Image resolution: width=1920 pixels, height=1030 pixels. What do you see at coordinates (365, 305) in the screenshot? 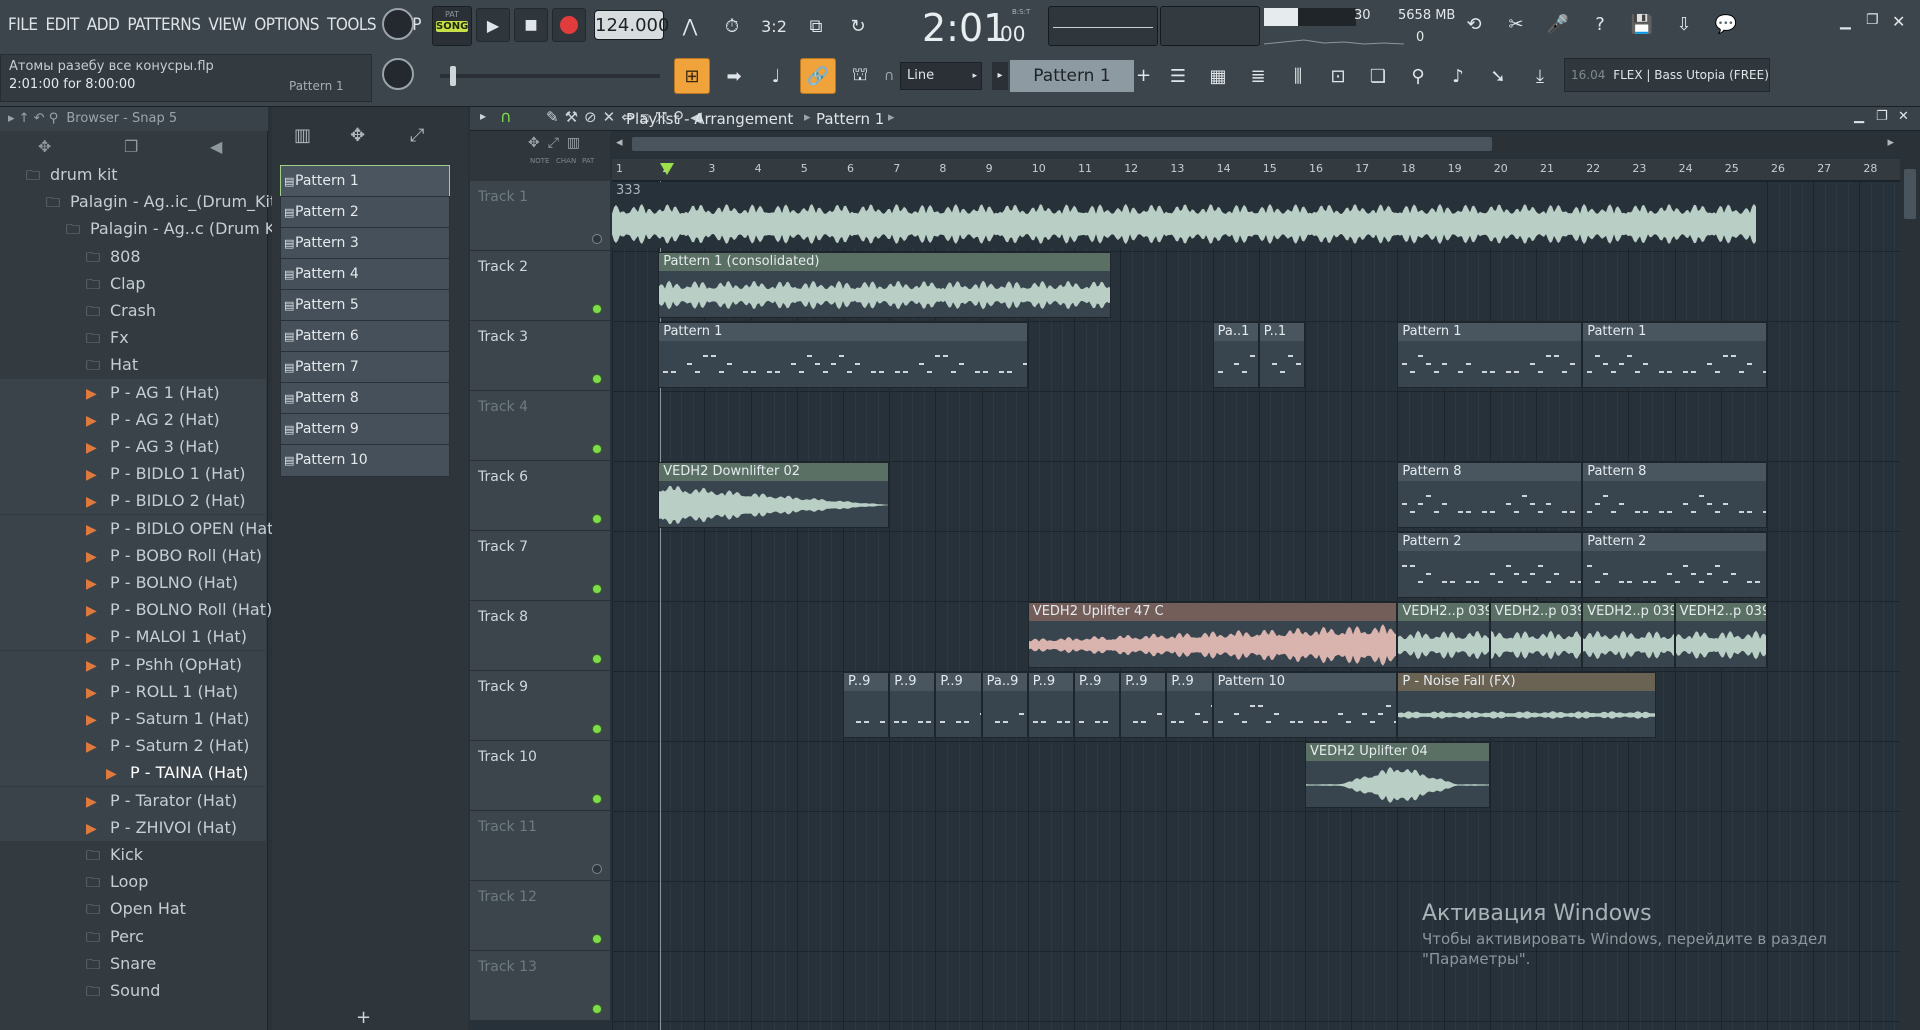
I see `pattern-item: ▤ Pattern 5` at bounding box center [365, 305].